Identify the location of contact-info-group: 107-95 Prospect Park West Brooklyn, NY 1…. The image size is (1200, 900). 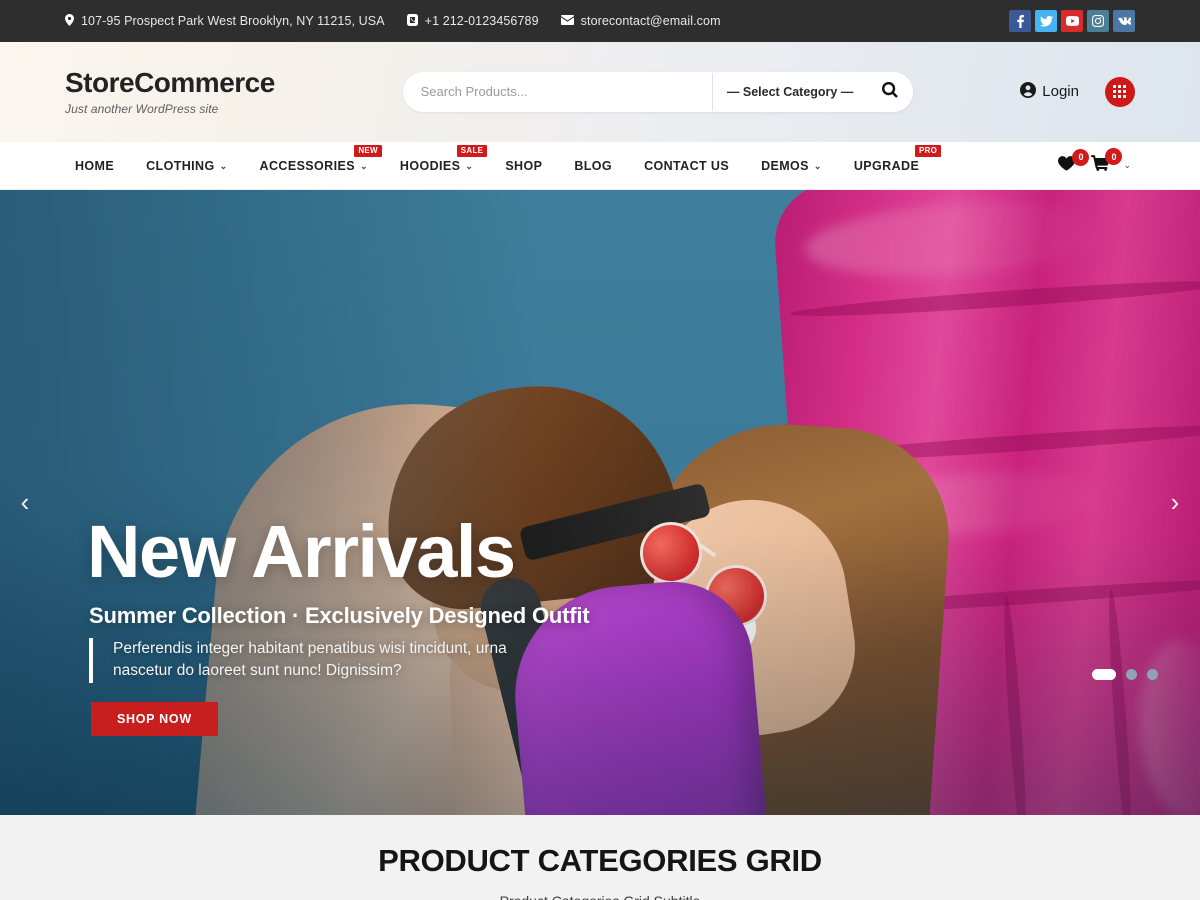
(393, 21).